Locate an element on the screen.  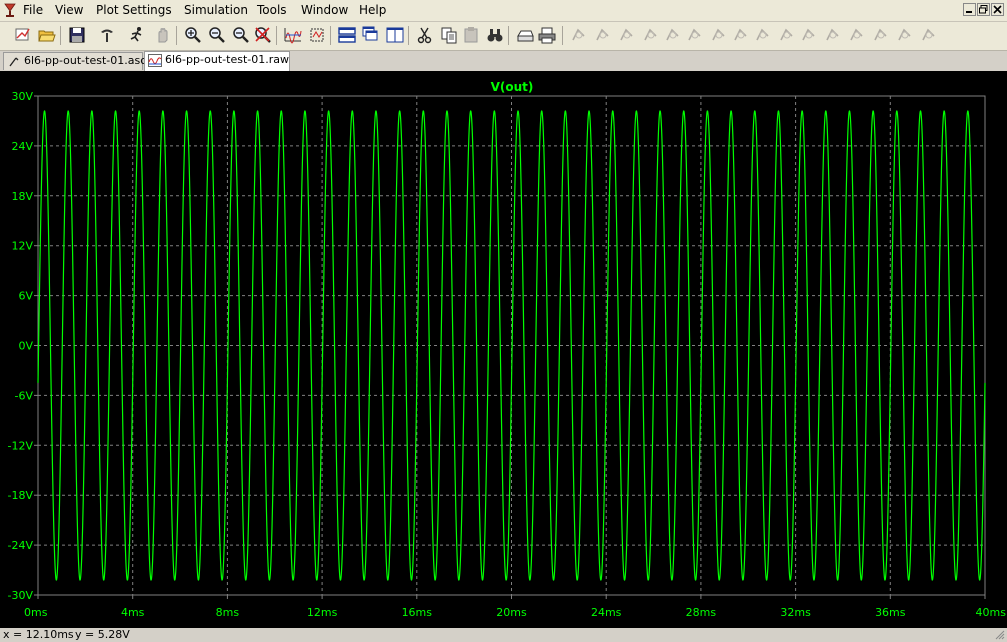
zoom-out-icon is located at coordinates (217, 35).